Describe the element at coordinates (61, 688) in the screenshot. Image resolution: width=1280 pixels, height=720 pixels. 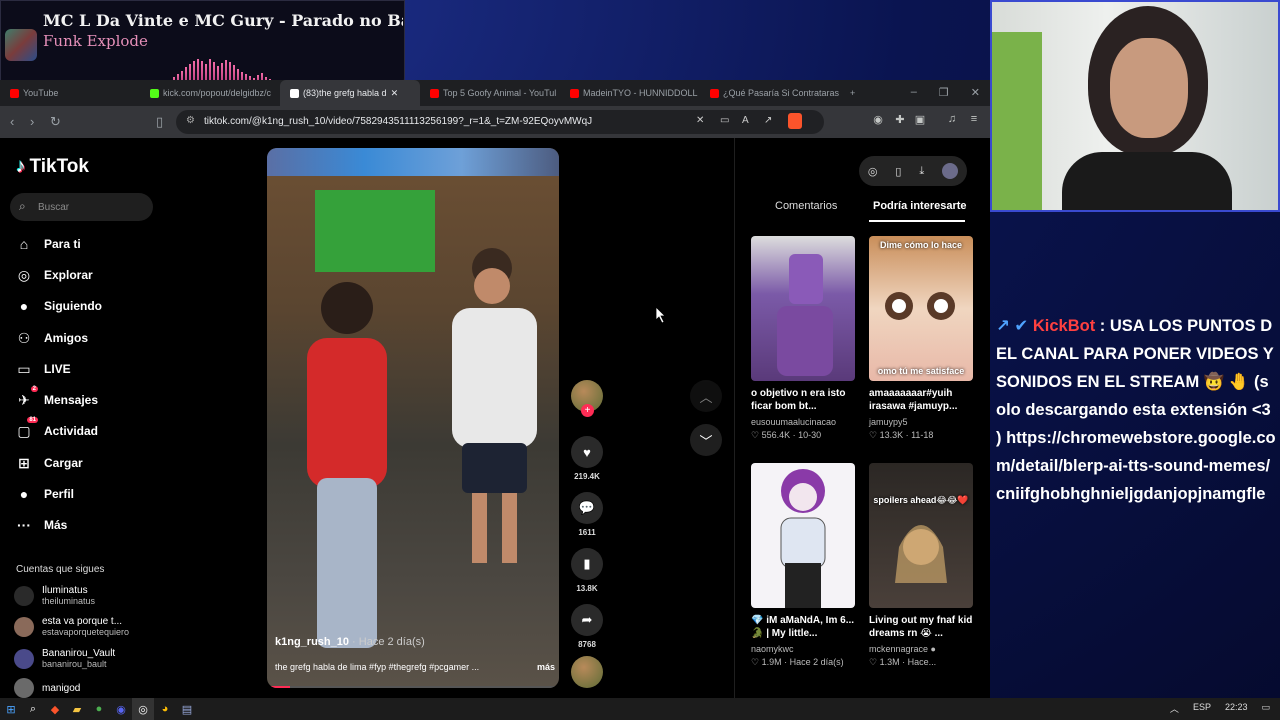
I see `account-text: manigod` at that location.